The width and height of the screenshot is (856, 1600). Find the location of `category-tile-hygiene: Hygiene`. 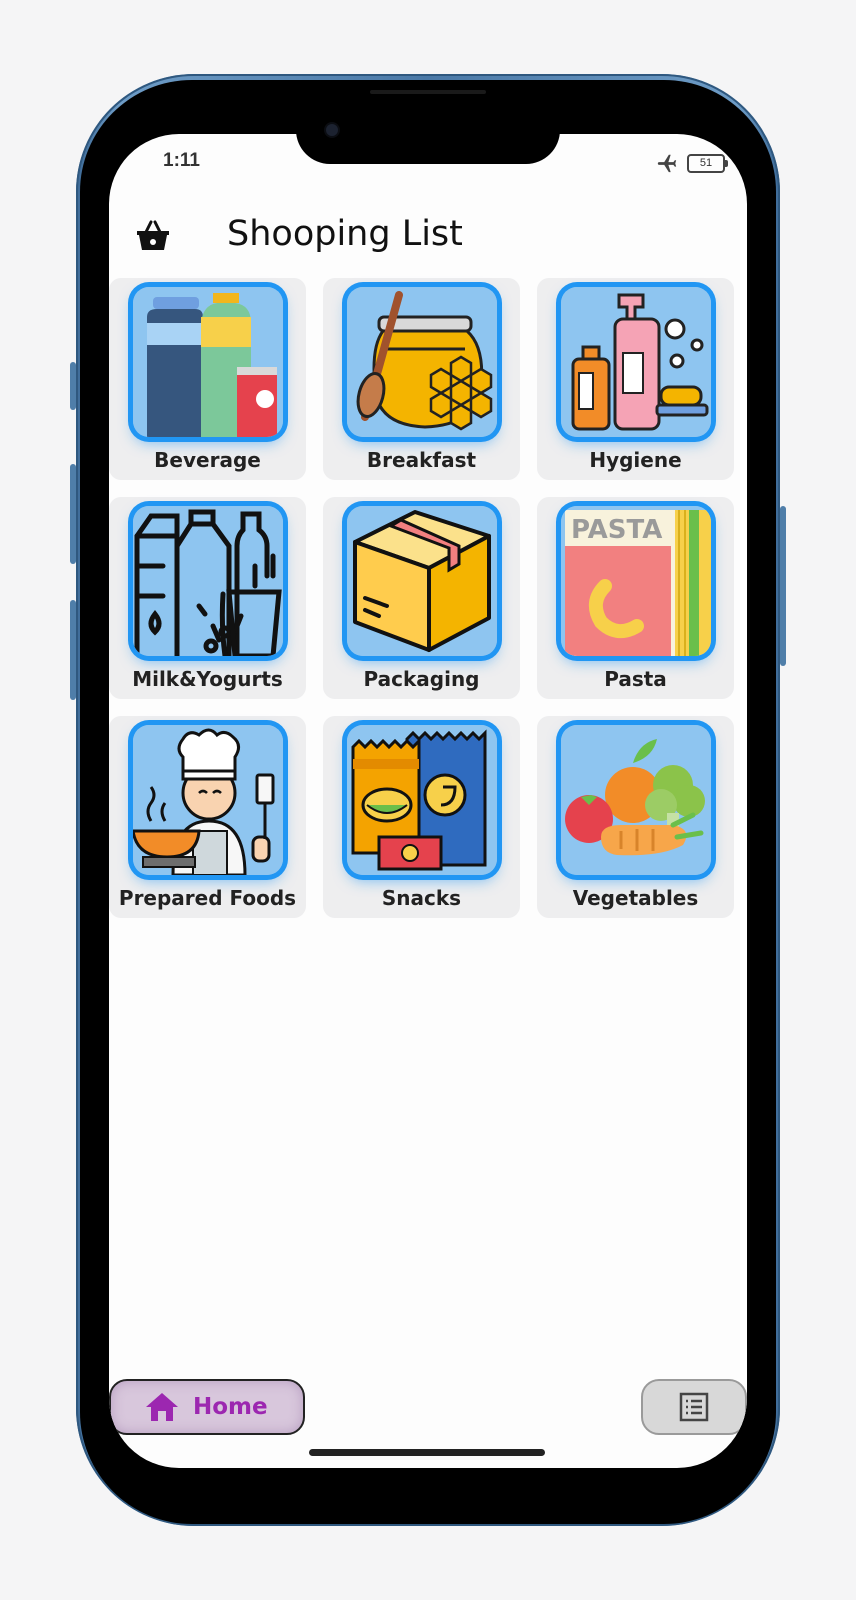

category-tile-hygiene: Hygiene is located at coordinates (635, 379).